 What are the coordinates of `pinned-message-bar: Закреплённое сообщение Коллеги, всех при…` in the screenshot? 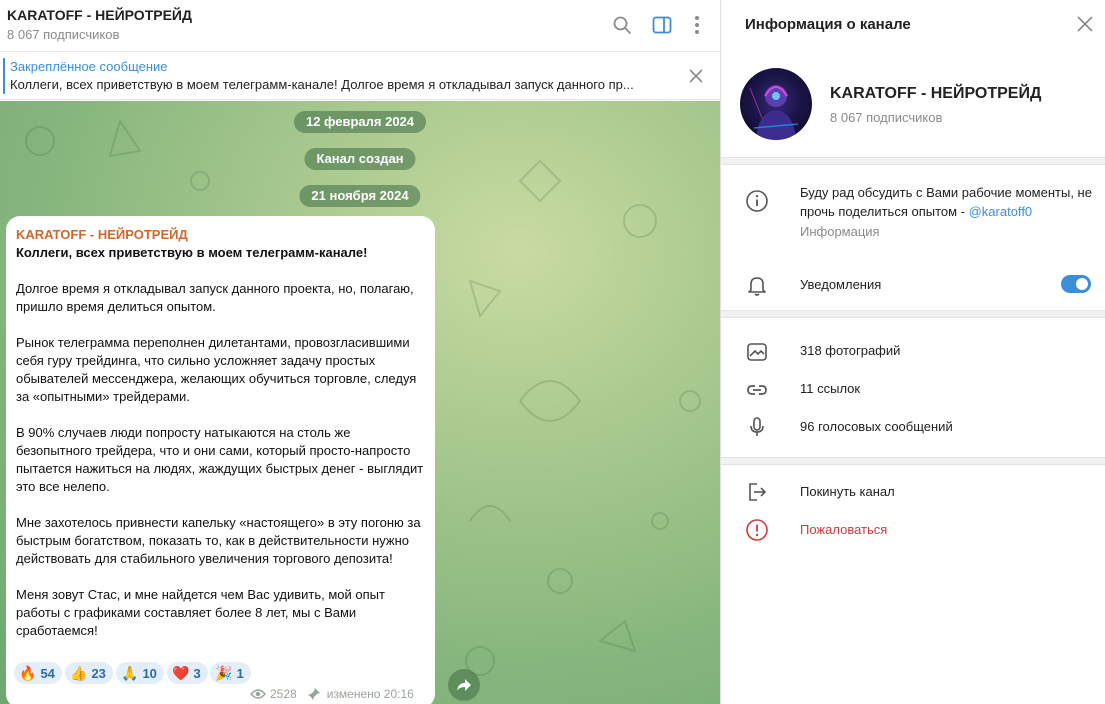 It's located at (360, 76).